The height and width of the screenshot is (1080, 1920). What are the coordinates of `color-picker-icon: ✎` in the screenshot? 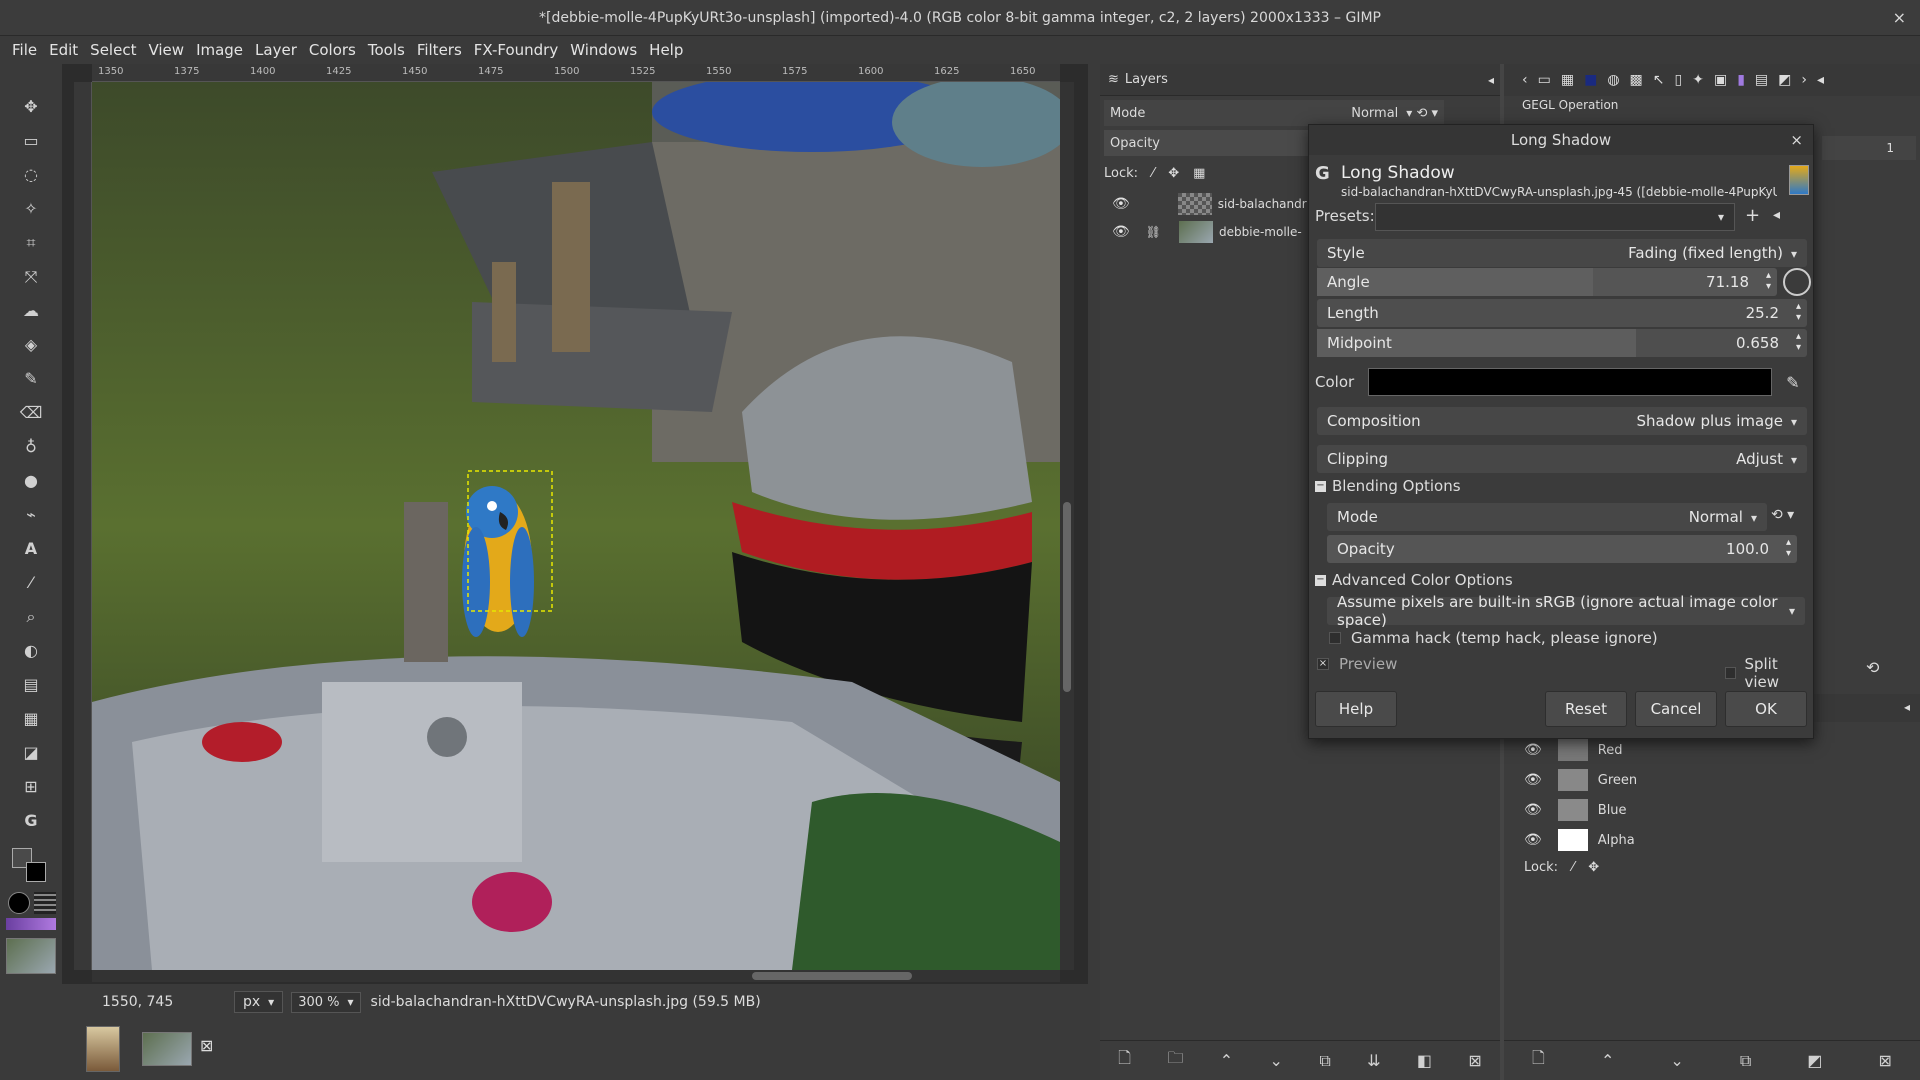 It's located at (1792, 382).